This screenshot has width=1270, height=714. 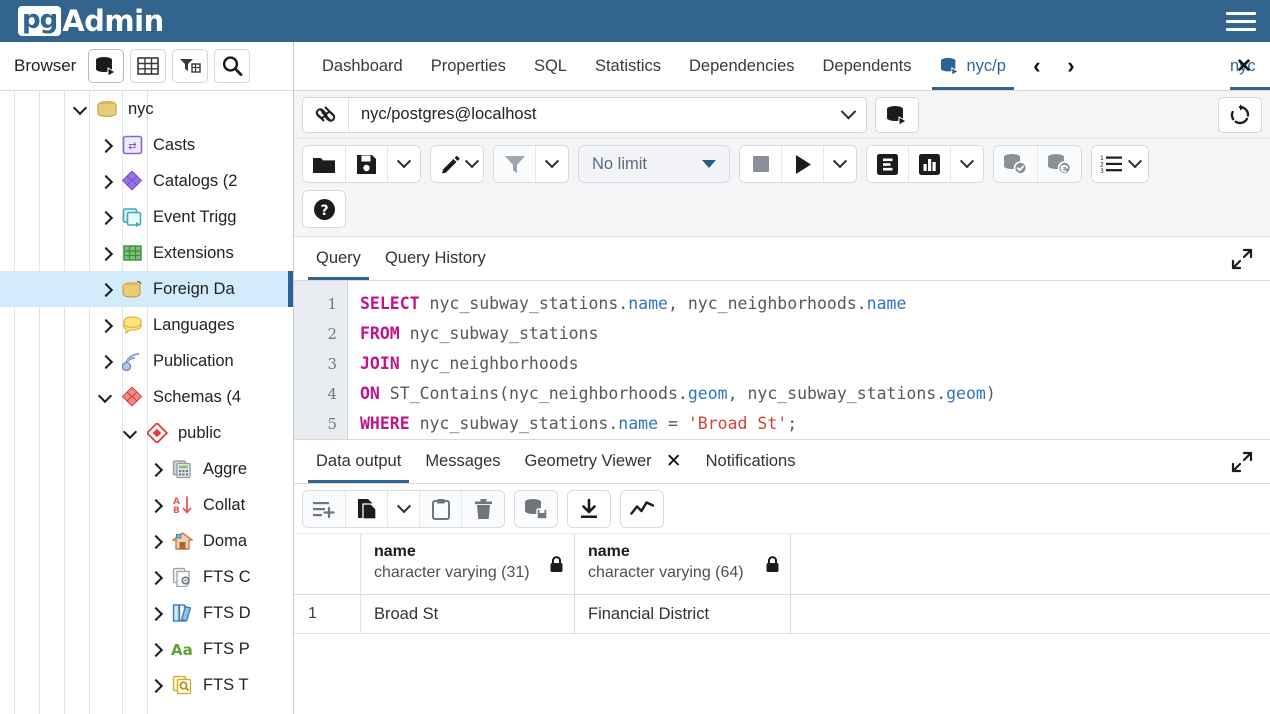 What do you see at coordinates (146, 181) in the screenshot?
I see `tree-item: Catalogs (2` at bounding box center [146, 181].